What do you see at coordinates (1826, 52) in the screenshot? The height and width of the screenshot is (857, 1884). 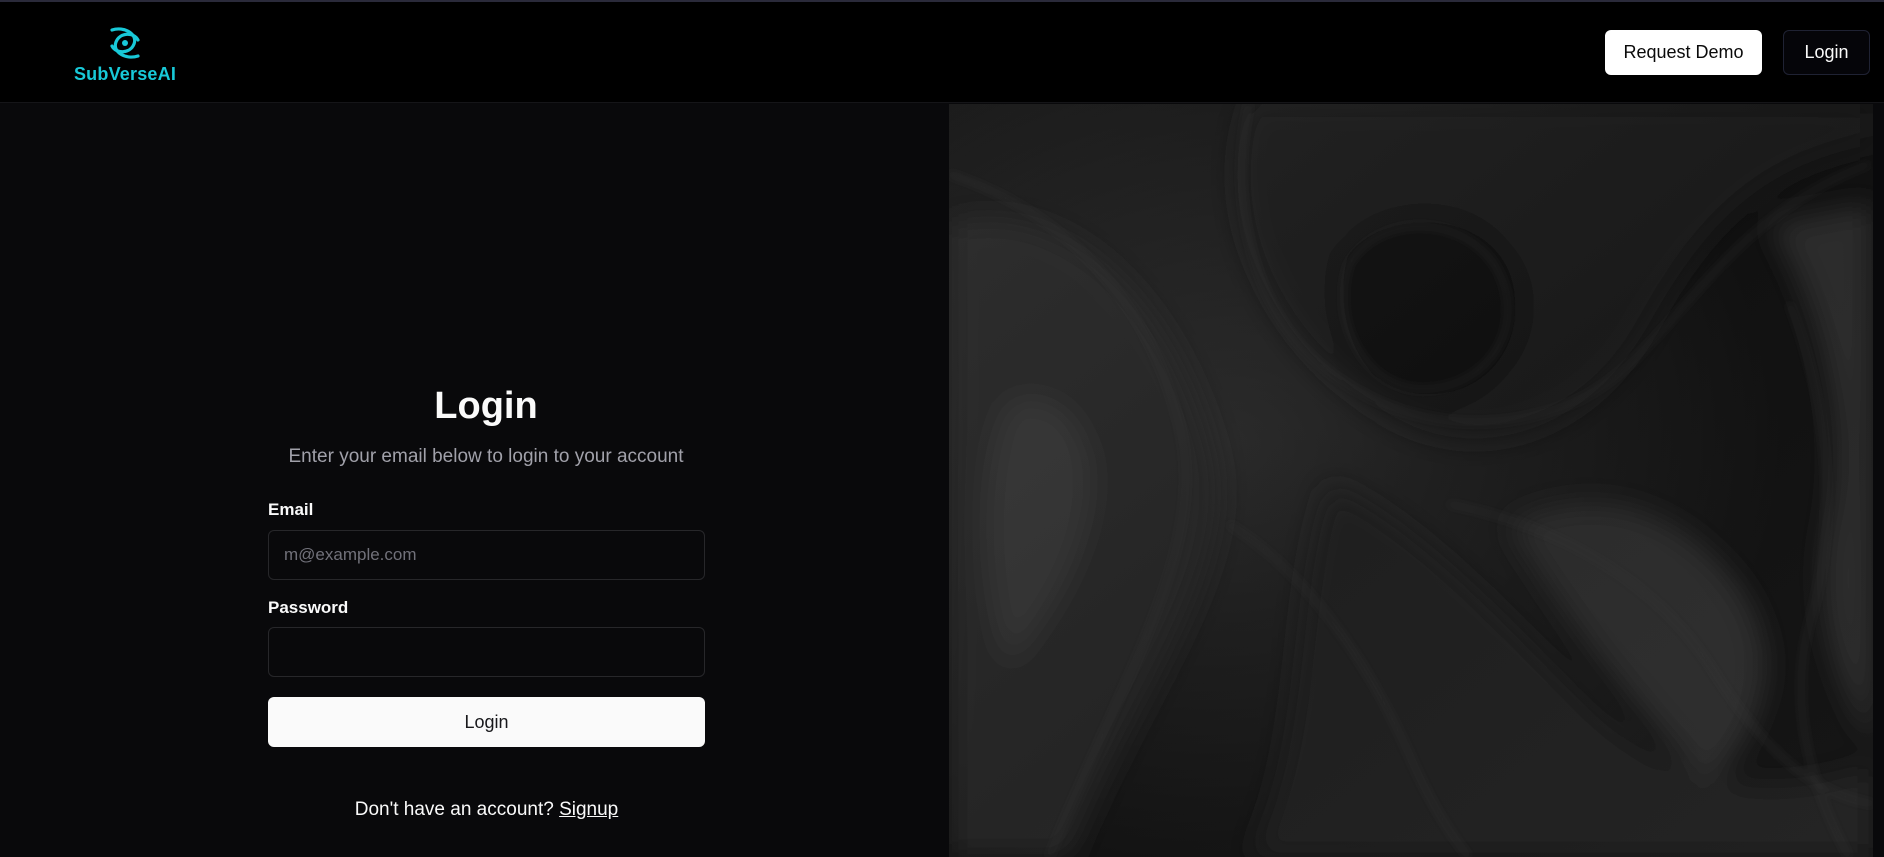 I see `nav-login-button: Login` at bounding box center [1826, 52].